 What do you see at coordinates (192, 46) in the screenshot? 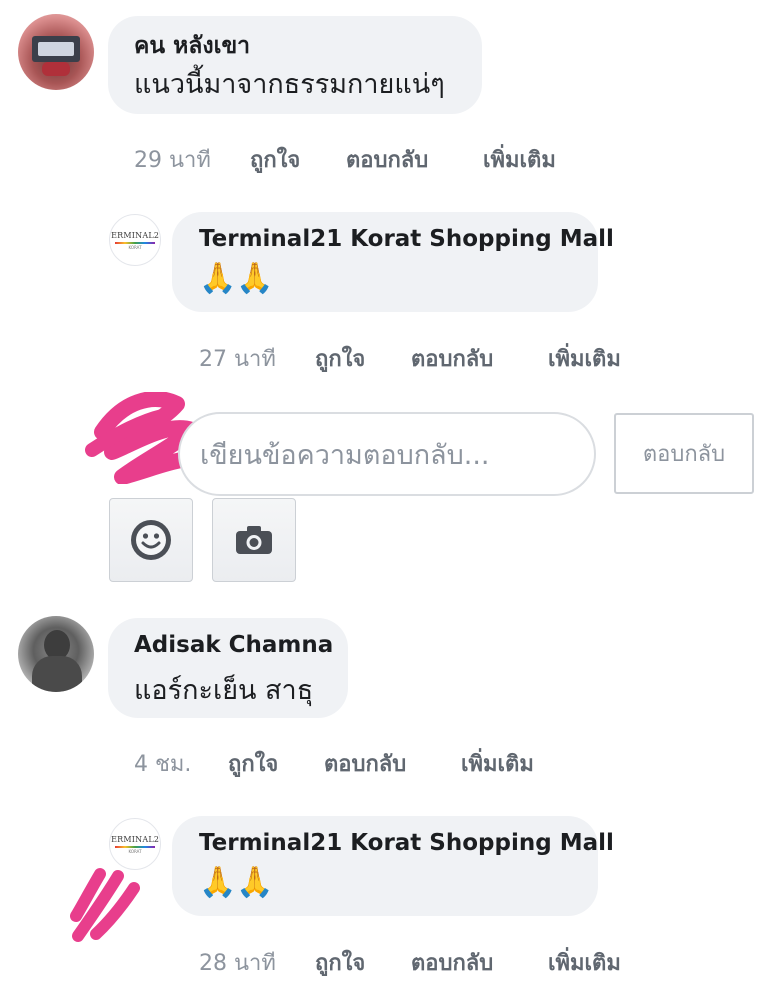
I see `comment-author: คน หลังเขา` at bounding box center [192, 46].